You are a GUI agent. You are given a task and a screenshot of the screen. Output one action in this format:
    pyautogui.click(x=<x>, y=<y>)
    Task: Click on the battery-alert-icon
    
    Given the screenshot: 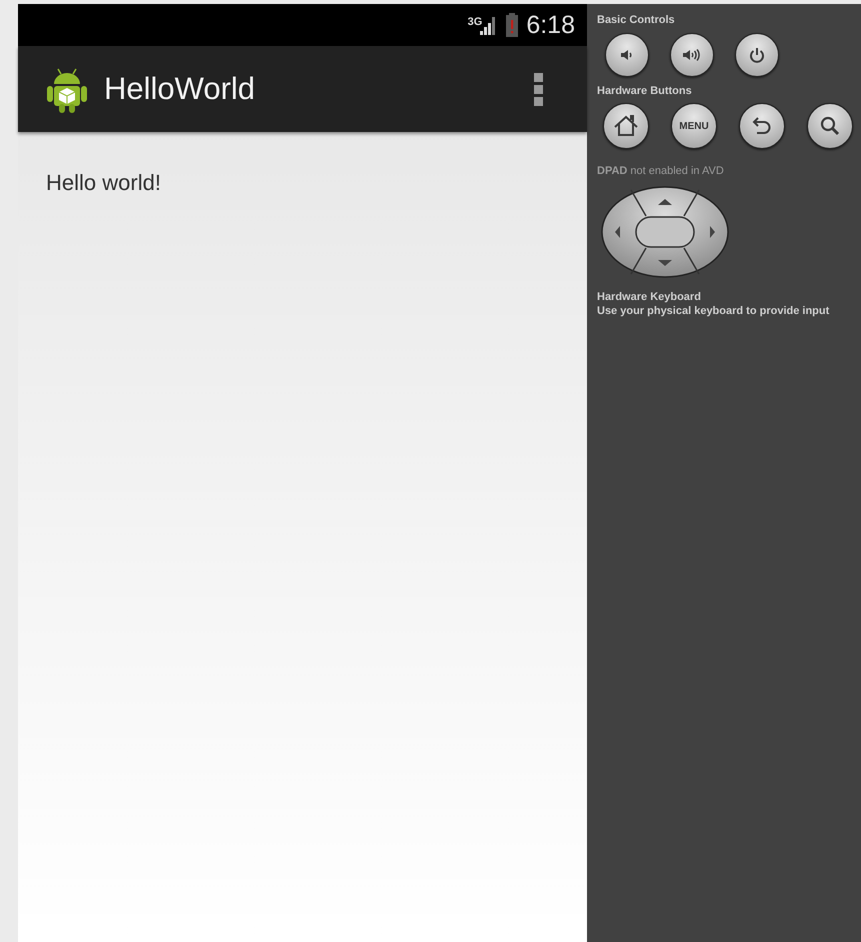 What is the action you would take?
    pyautogui.click(x=512, y=25)
    